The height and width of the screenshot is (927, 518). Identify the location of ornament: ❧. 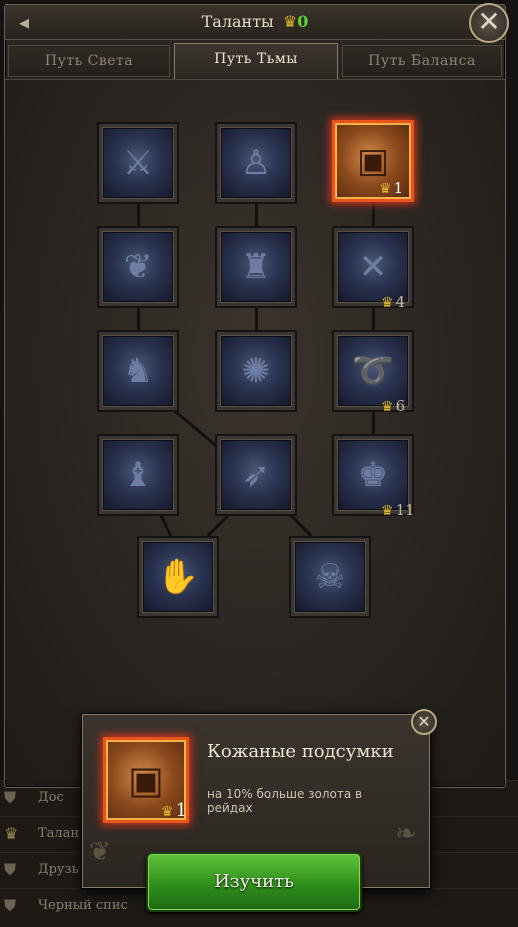
(406, 834).